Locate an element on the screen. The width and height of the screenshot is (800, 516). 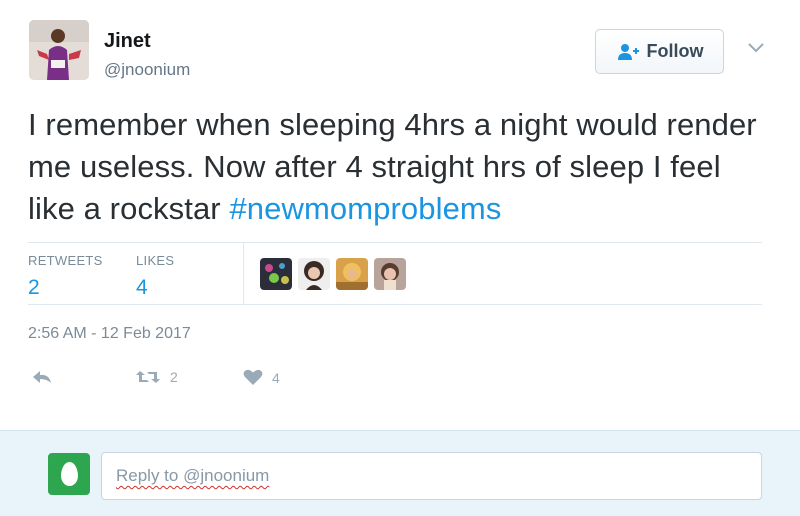
likes-stat: LIKES 4 is located at coordinates (155, 276).